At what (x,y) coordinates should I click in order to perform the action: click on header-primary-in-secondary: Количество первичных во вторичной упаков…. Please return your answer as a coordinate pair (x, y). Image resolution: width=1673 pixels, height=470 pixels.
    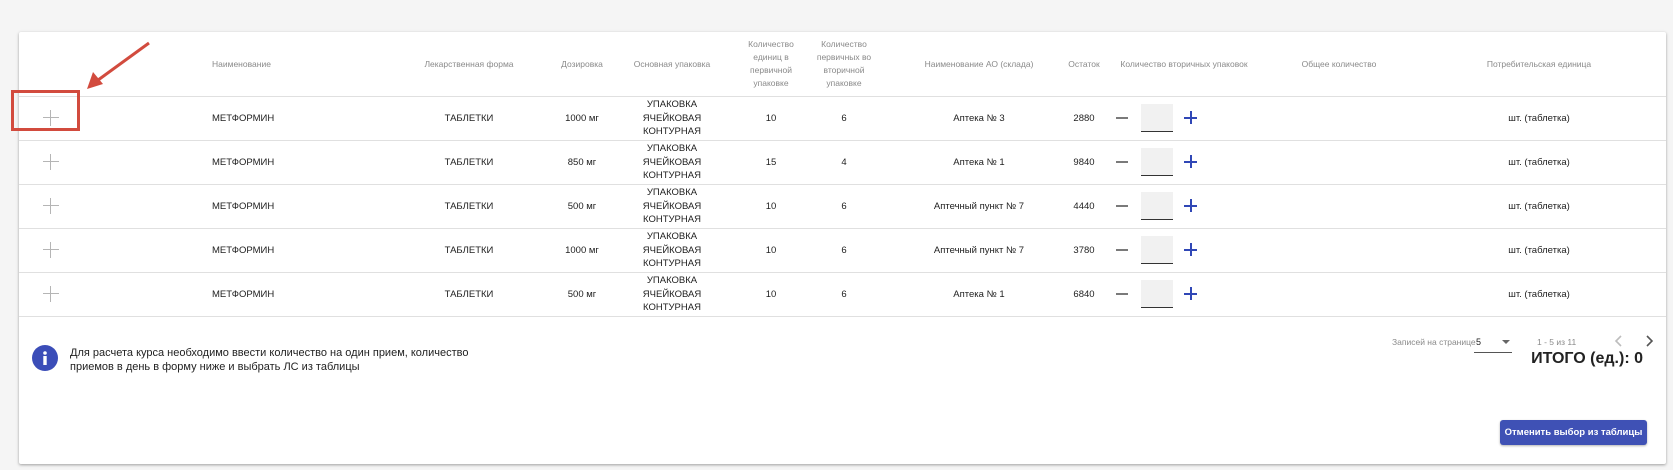
    Looking at the image, I should click on (844, 63).